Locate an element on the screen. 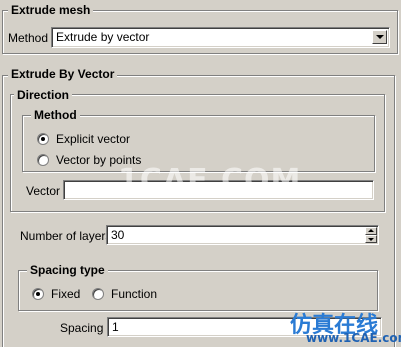 The width and height of the screenshot is (401, 347). direction-title: Direction is located at coordinates (43, 95).